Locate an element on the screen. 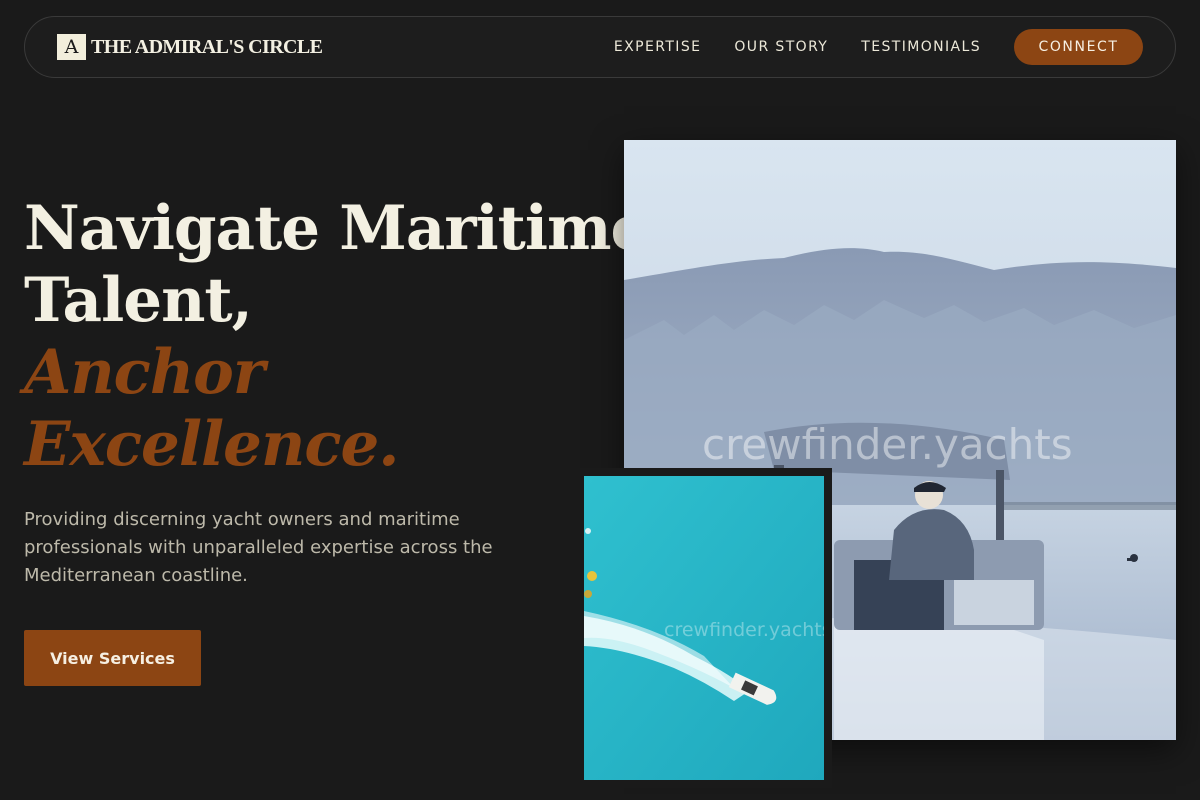 The image size is (1200, 800). boat-photo-watermark: crewfinder.yachts is located at coordinates (887, 444).